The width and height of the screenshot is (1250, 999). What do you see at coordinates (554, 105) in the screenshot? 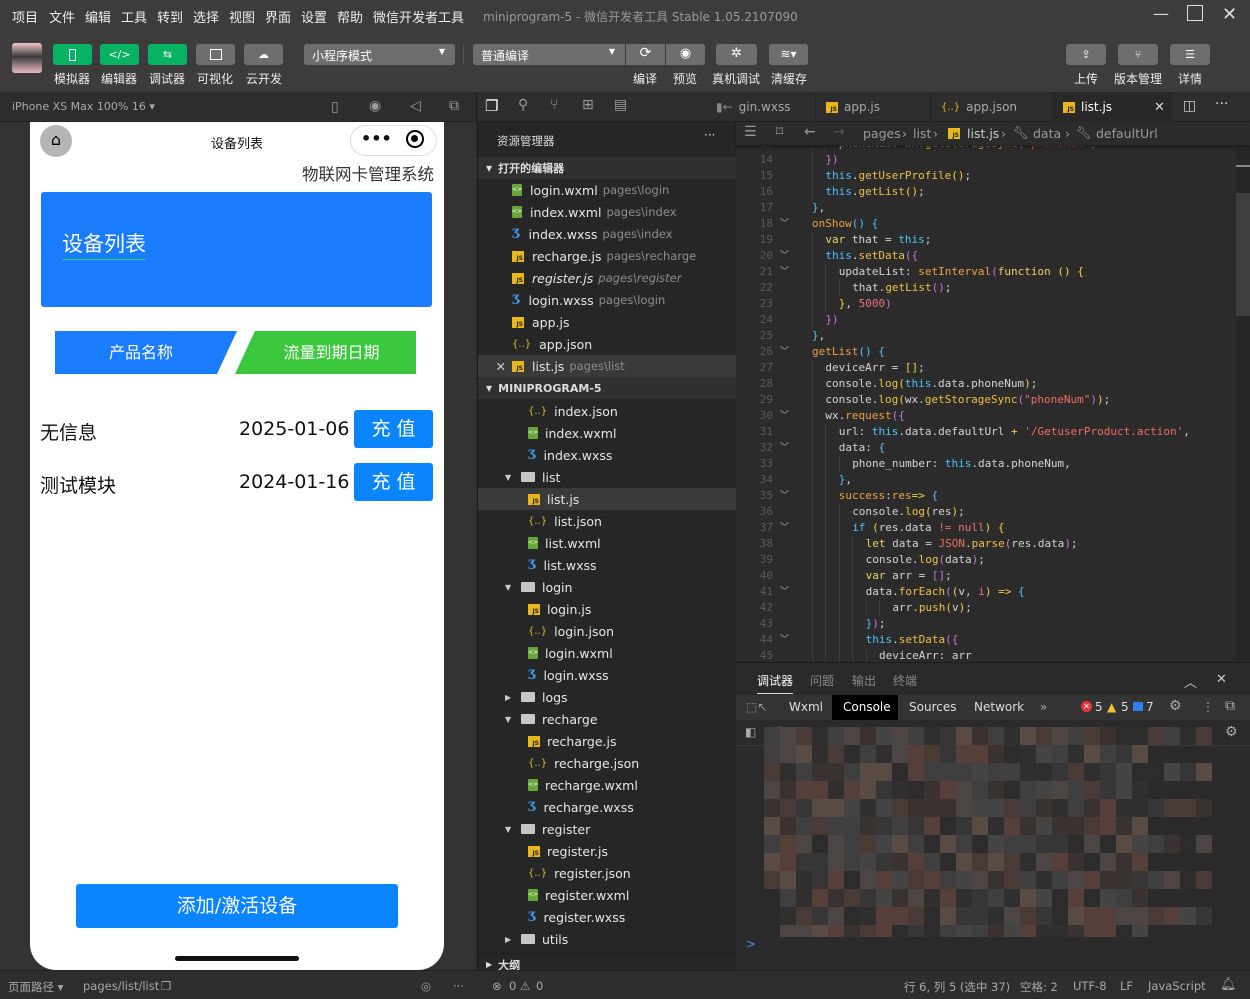
I see `source-control-icon: ⑂` at bounding box center [554, 105].